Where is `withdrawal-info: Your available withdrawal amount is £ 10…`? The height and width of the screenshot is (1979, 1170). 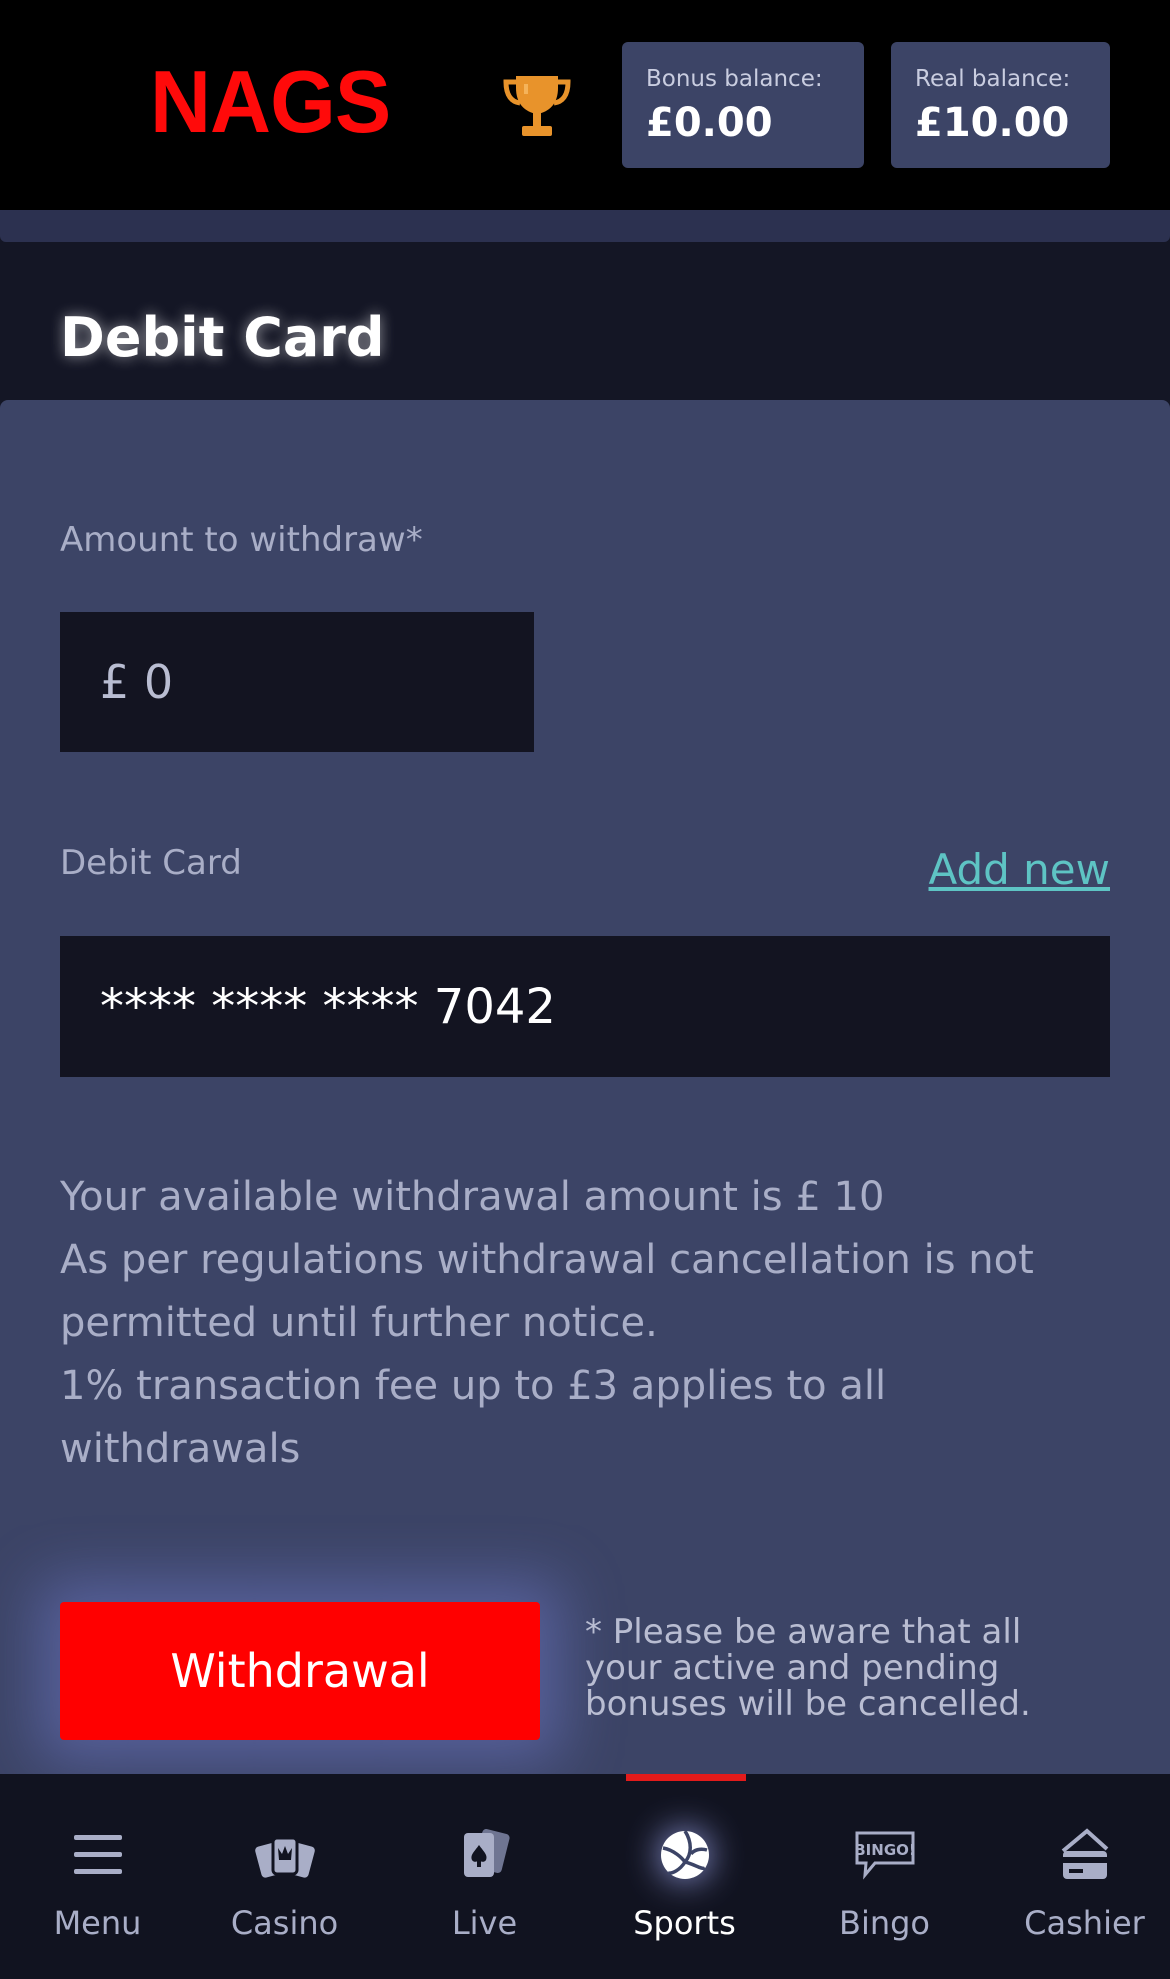
withdrawal-info: Your available withdrawal amount is £ 10… is located at coordinates (590, 1323).